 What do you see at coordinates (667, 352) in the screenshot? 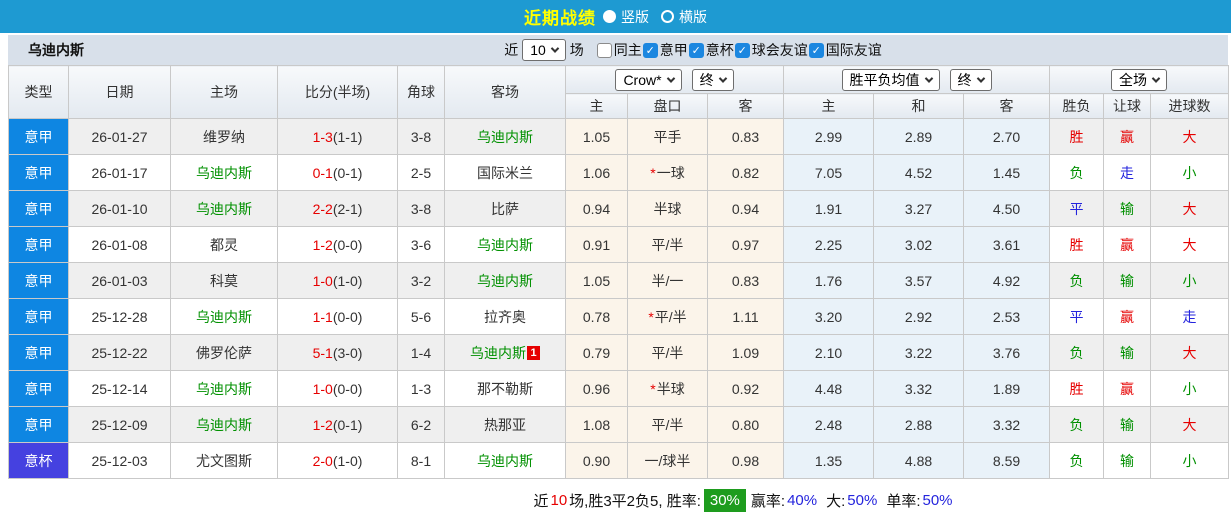
I see `handicap: 平/半` at bounding box center [667, 352].